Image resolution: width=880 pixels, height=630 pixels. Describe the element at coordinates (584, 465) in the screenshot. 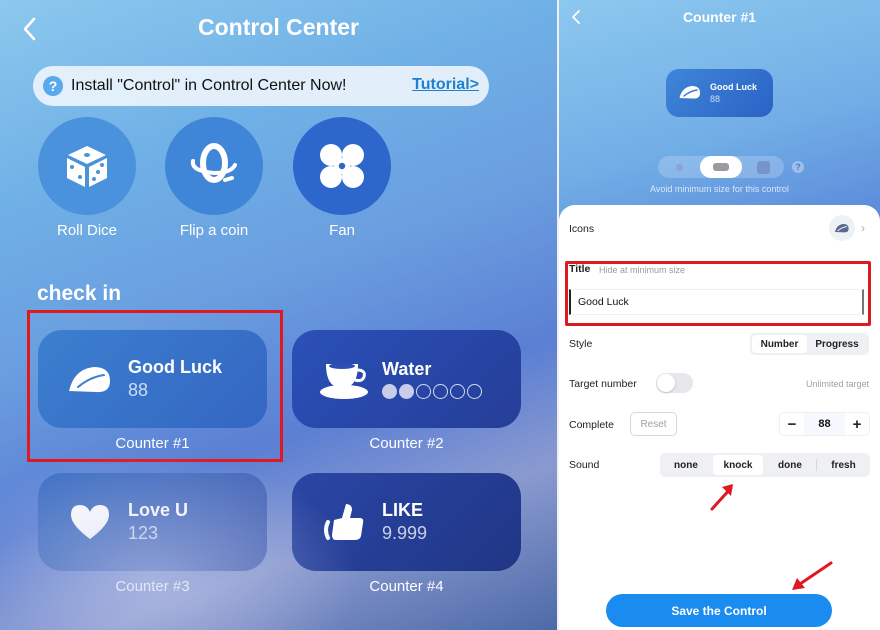

I see `sound-label: Sound` at that location.